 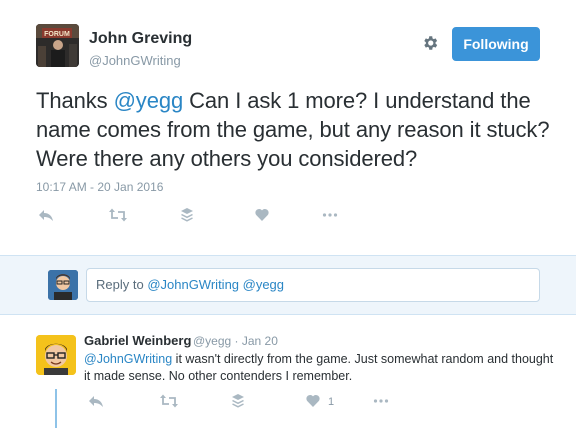 I want to click on reply-input-prefix: Reply to, so click(x=122, y=284).